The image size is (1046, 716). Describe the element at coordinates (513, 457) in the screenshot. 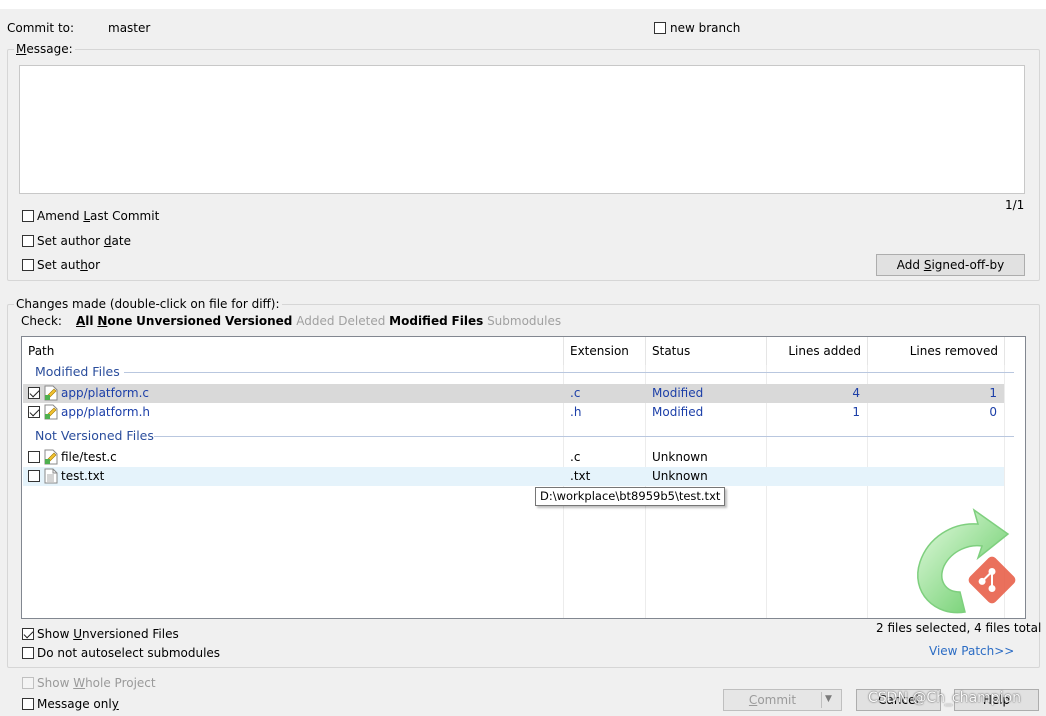

I see `table-row: file/test.c .c Unknown` at that location.